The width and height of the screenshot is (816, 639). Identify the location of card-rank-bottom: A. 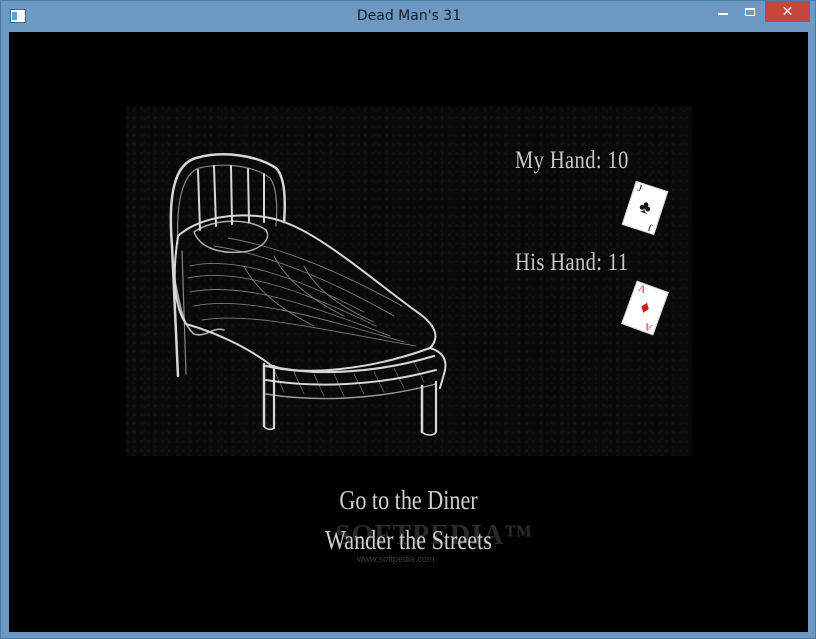
(648, 327).